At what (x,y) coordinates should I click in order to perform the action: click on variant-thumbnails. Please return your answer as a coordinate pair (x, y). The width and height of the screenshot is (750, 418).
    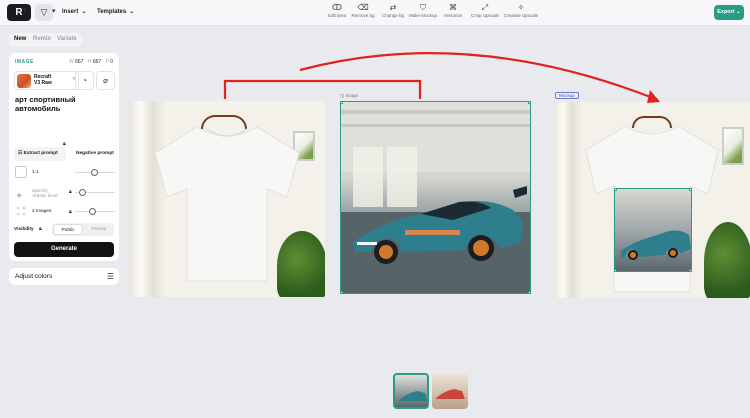
    Looking at the image, I should click on (430, 391).